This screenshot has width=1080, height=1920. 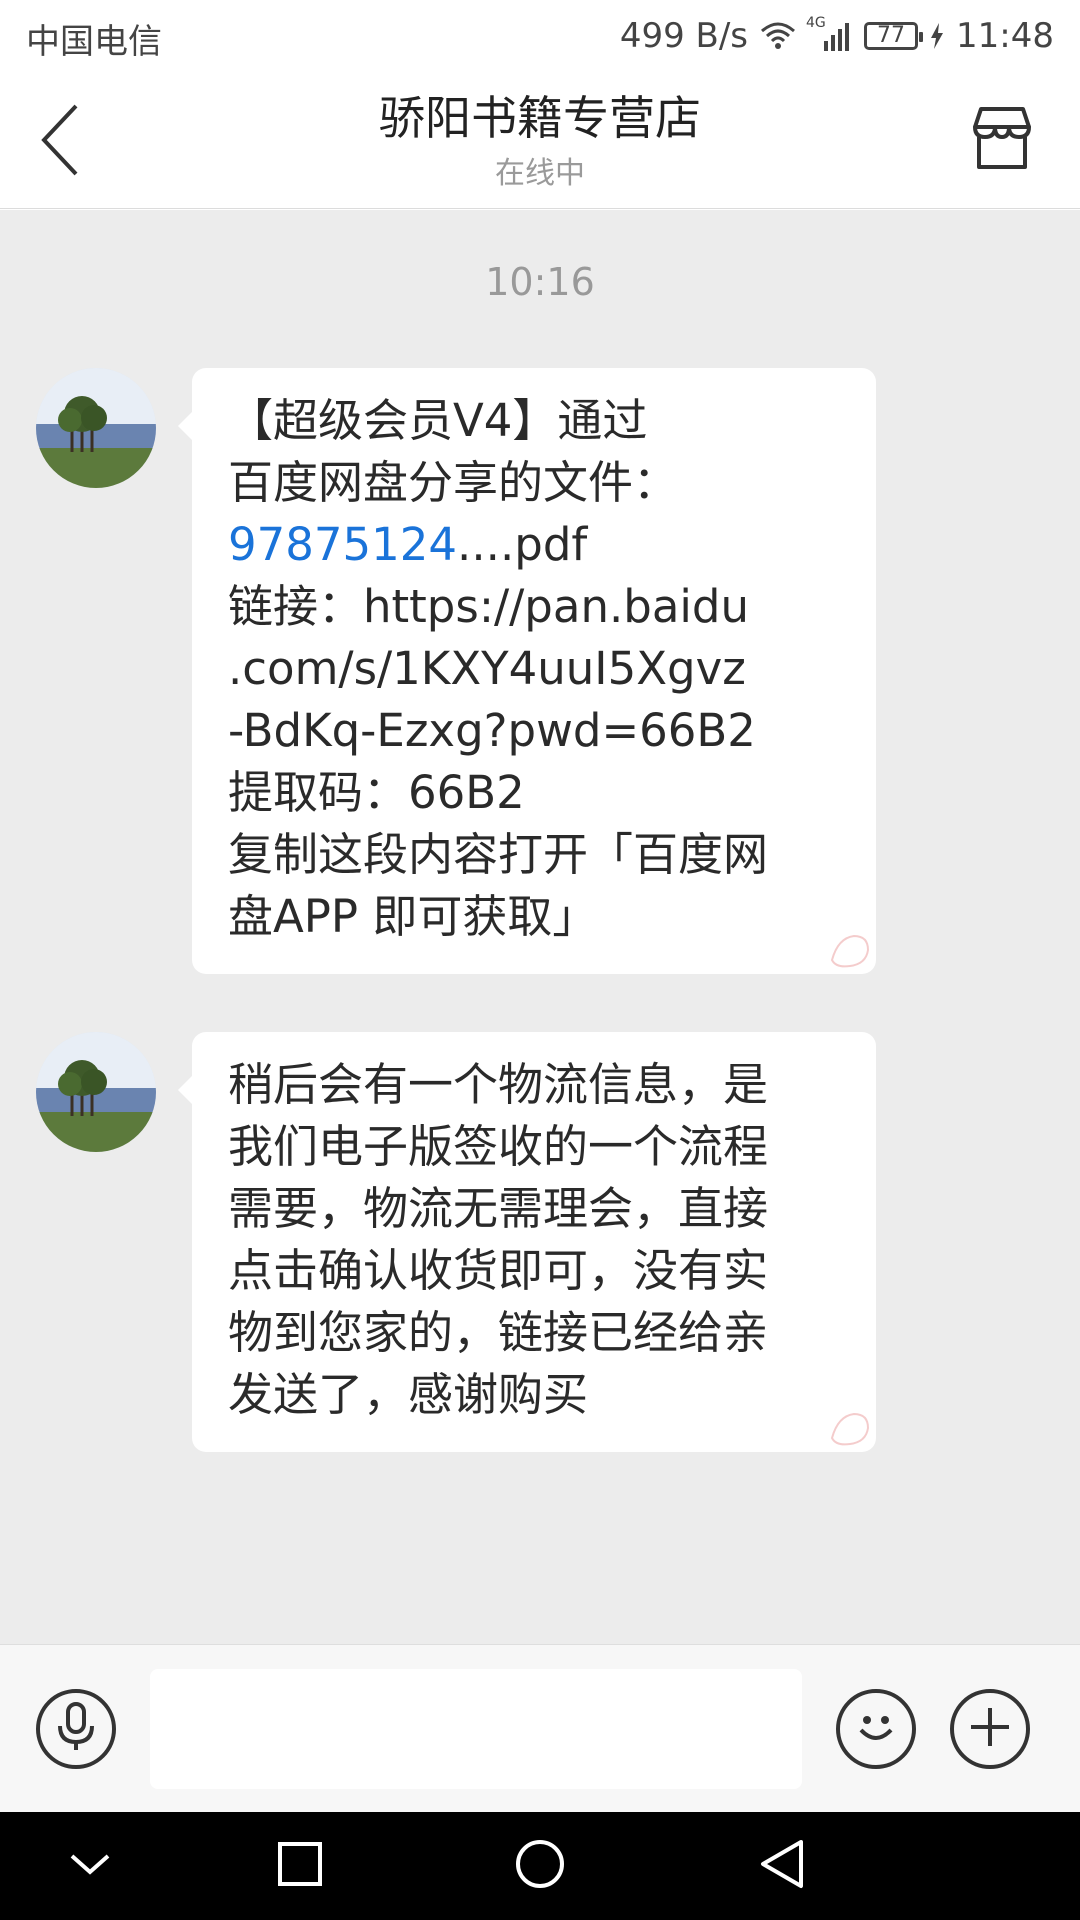 I want to click on carrier-name: 中国电信, so click(x=94, y=42).